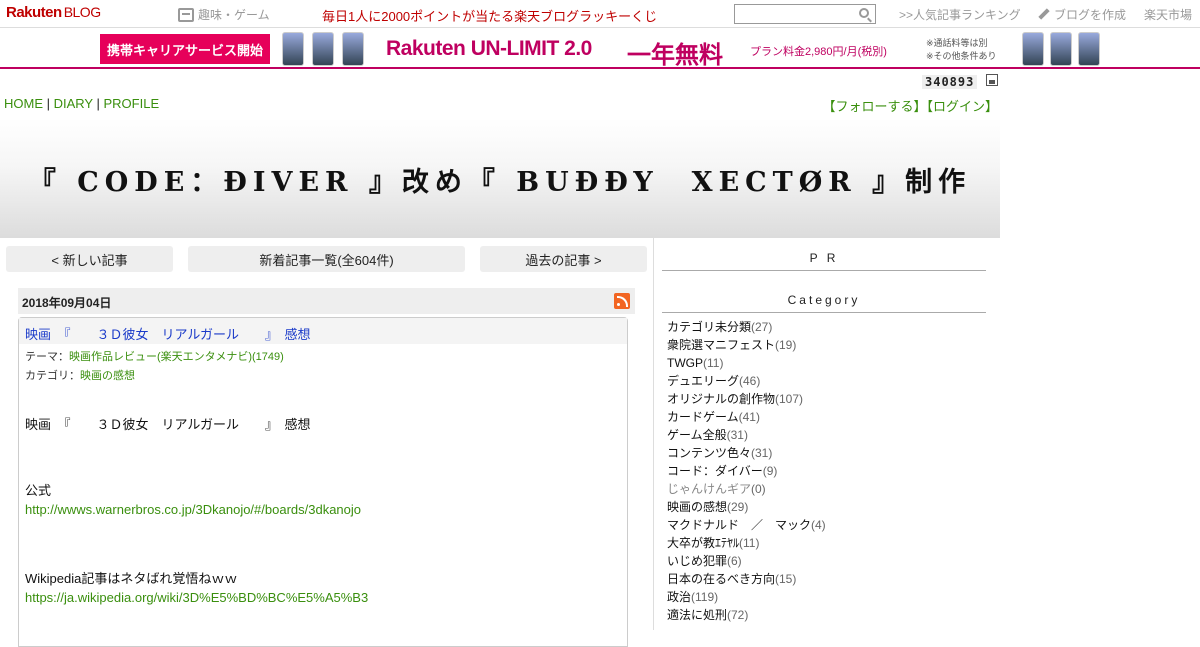  Describe the element at coordinates (489, 15) in the screenshot. I see `lucky-lottery-link: 毎日1人に2000ポイントが当たる楽天ブログラッキーくじ` at that location.